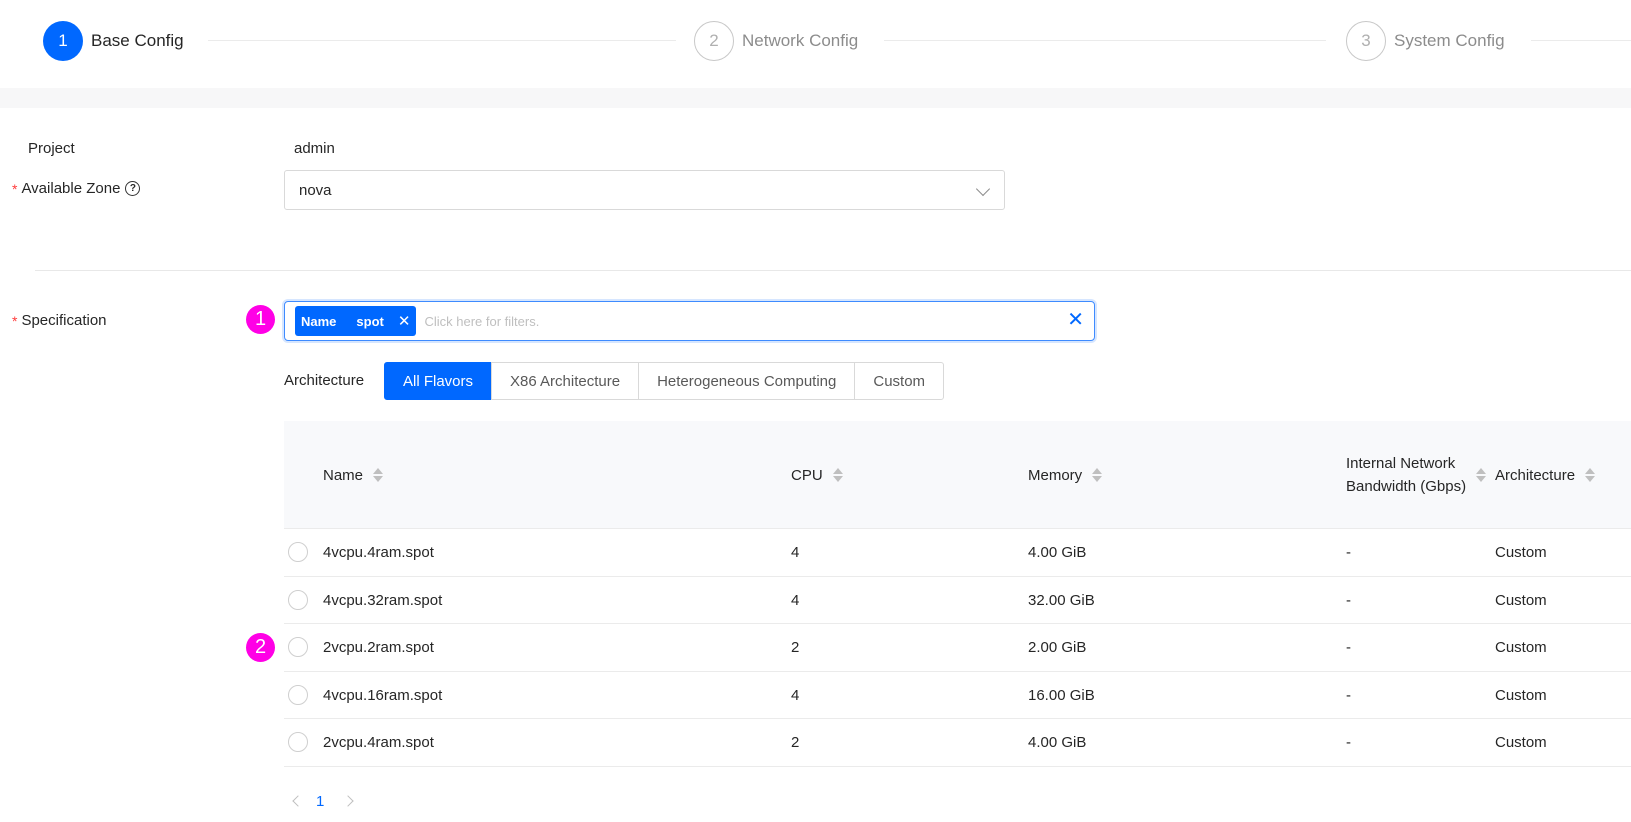  I want to click on tab-all-flavors: All Flavors, so click(438, 381).